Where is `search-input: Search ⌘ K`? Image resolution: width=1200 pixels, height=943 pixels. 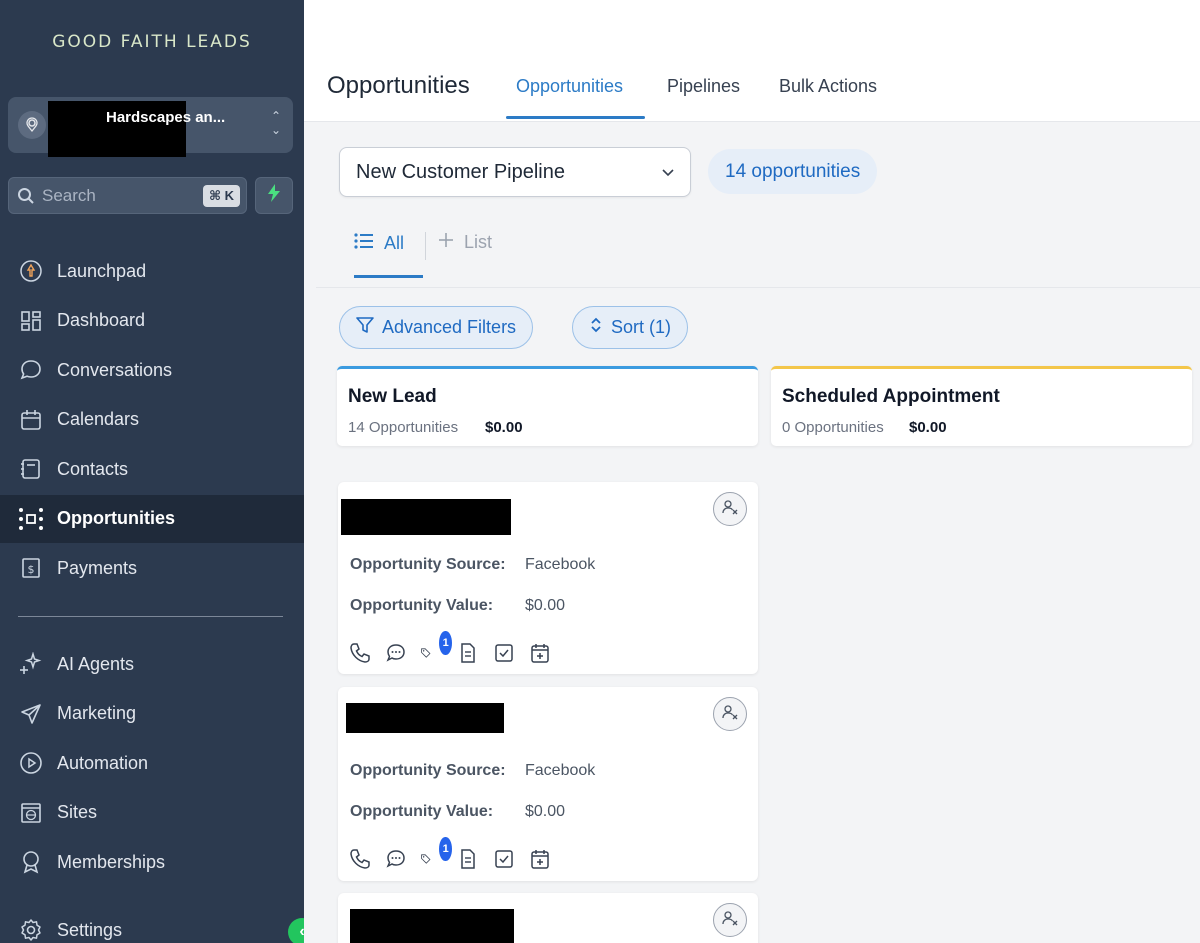 search-input: Search ⌘ K is located at coordinates (127, 195).